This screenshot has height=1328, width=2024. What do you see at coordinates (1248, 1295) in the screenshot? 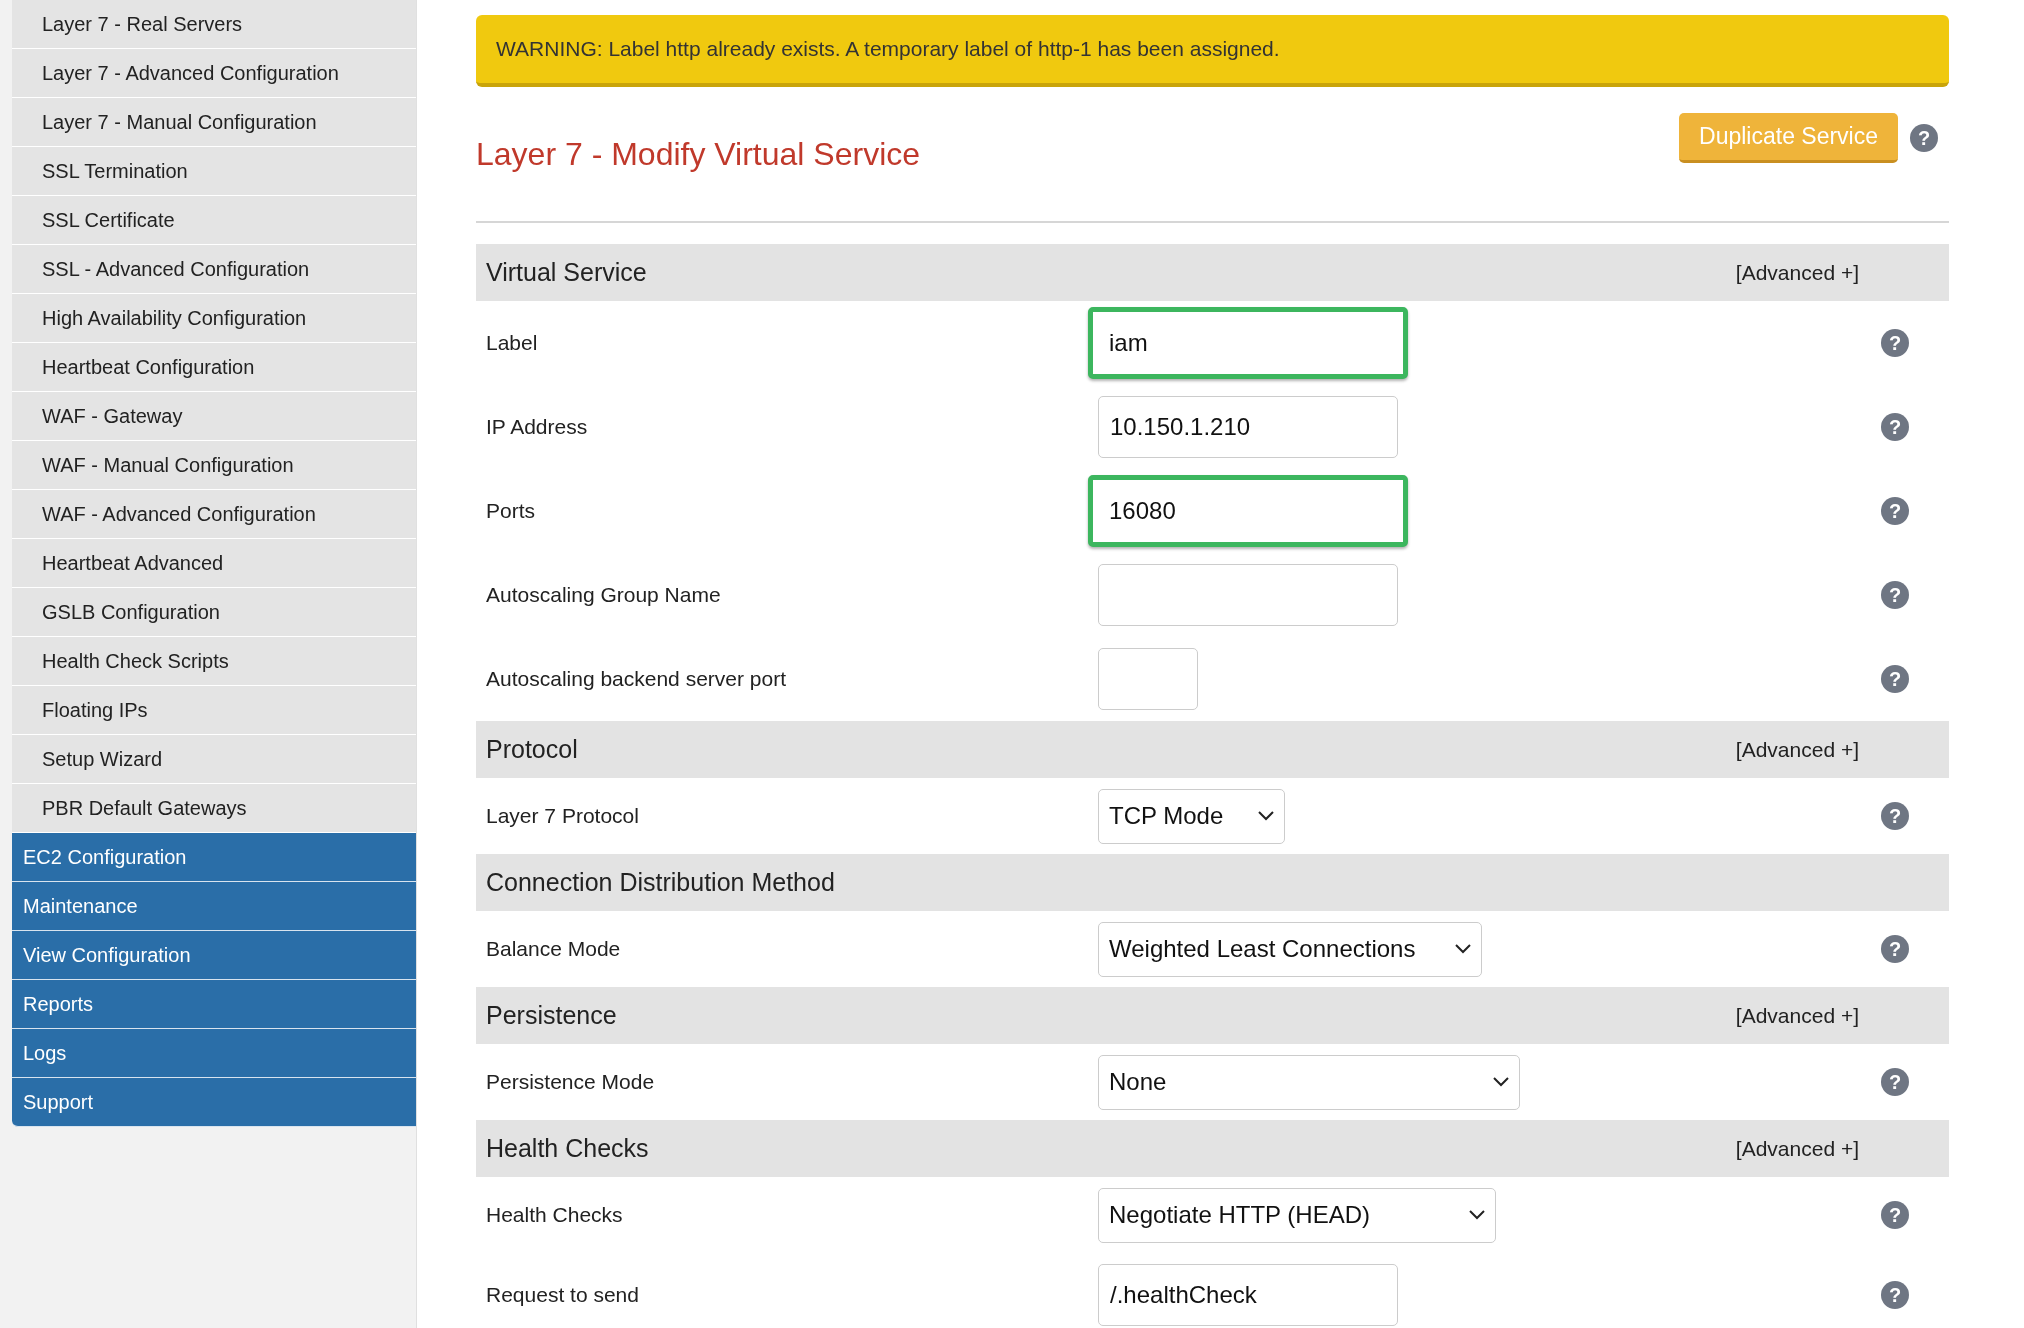
I see `input-field: /.healthCheck` at bounding box center [1248, 1295].